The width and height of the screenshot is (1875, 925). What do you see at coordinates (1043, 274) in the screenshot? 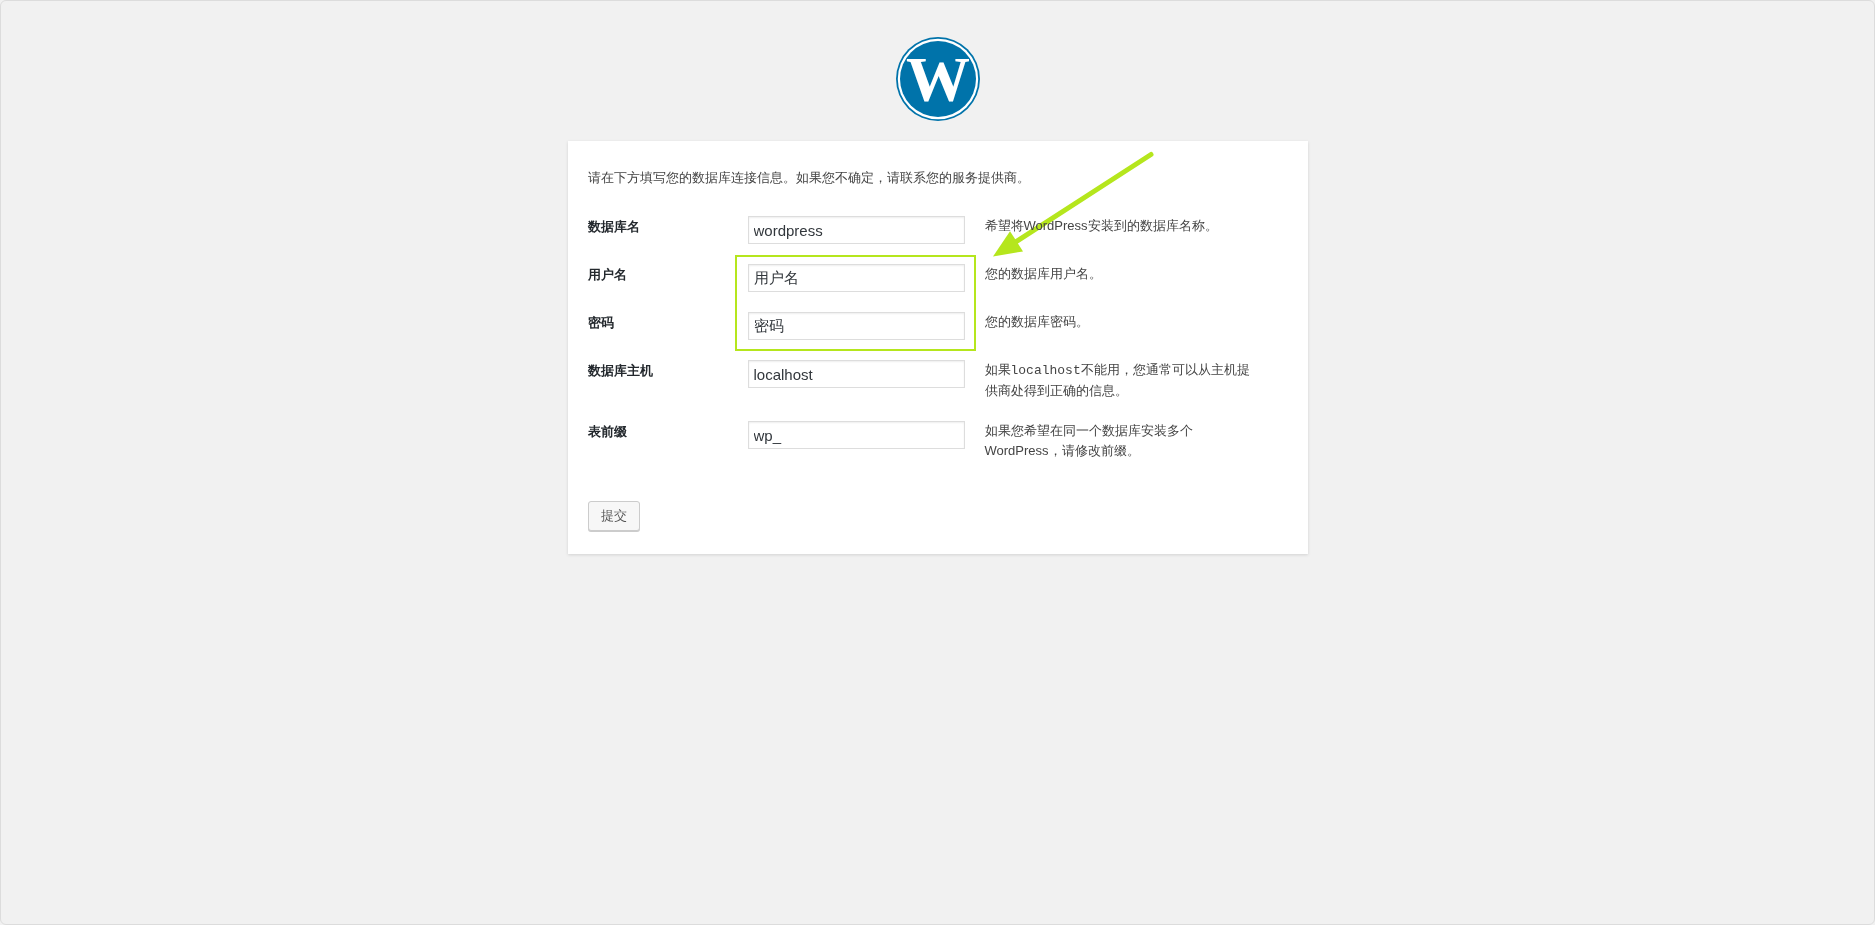
I see `field-description: 您的数据库用户名。` at bounding box center [1043, 274].